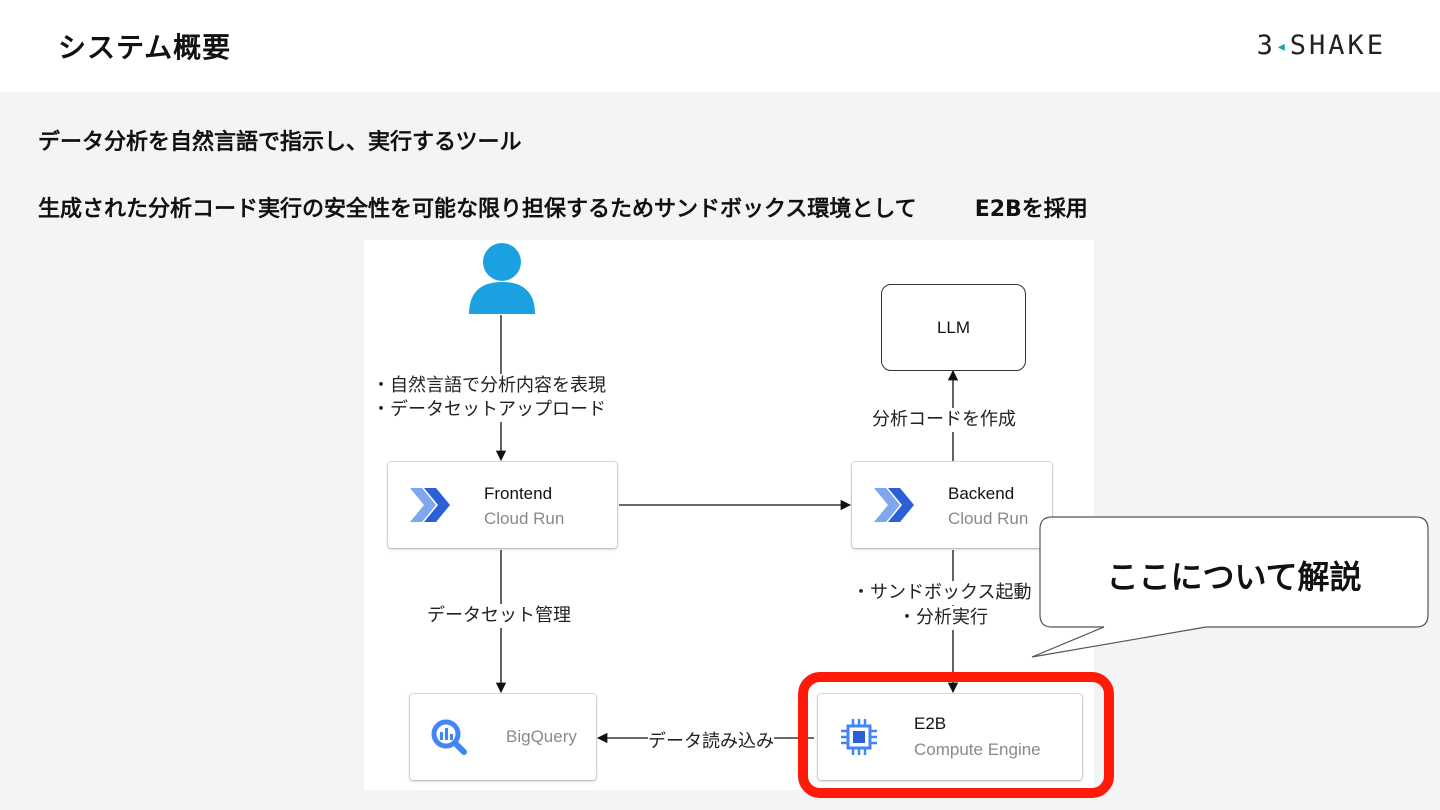  Describe the element at coordinates (145, 47) in the screenshot. I see `slide-title: システム概要` at that location.